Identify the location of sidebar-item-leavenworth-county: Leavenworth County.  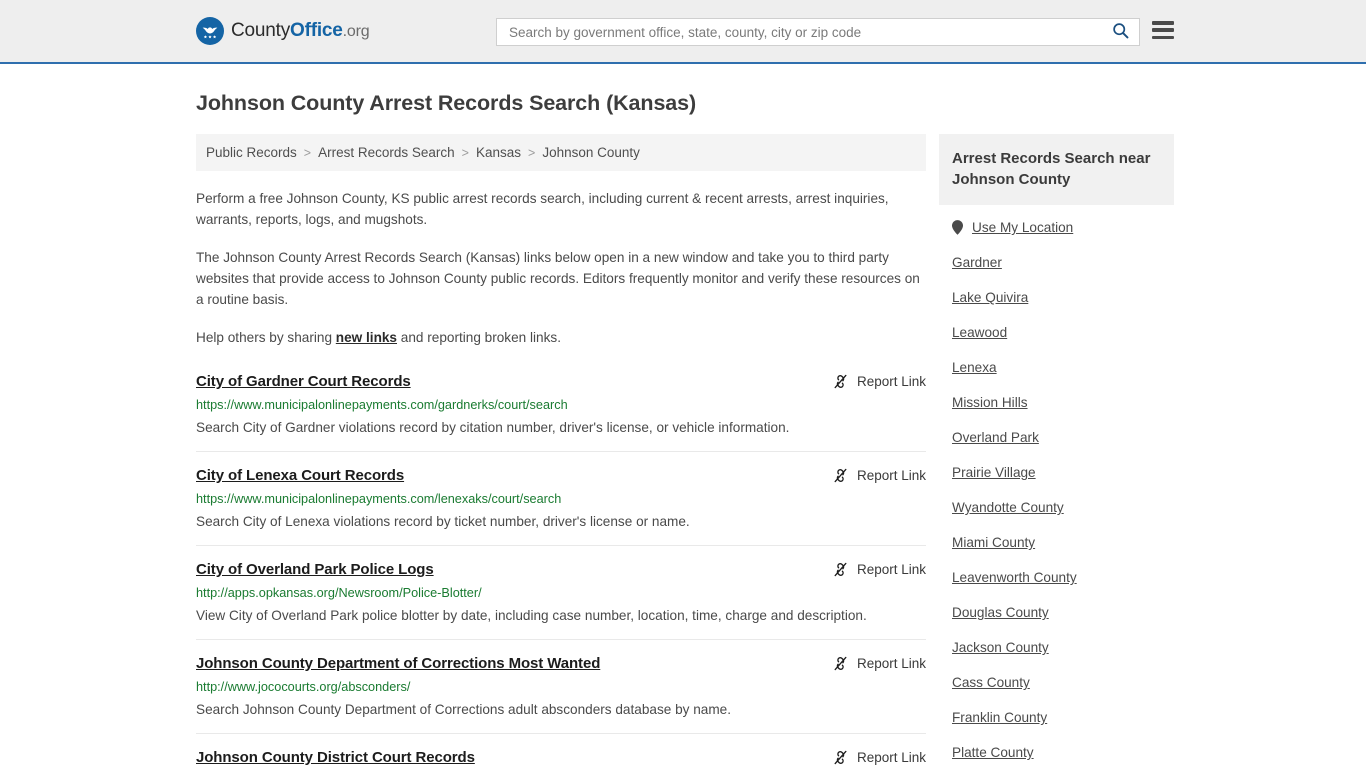
(1056, 577).